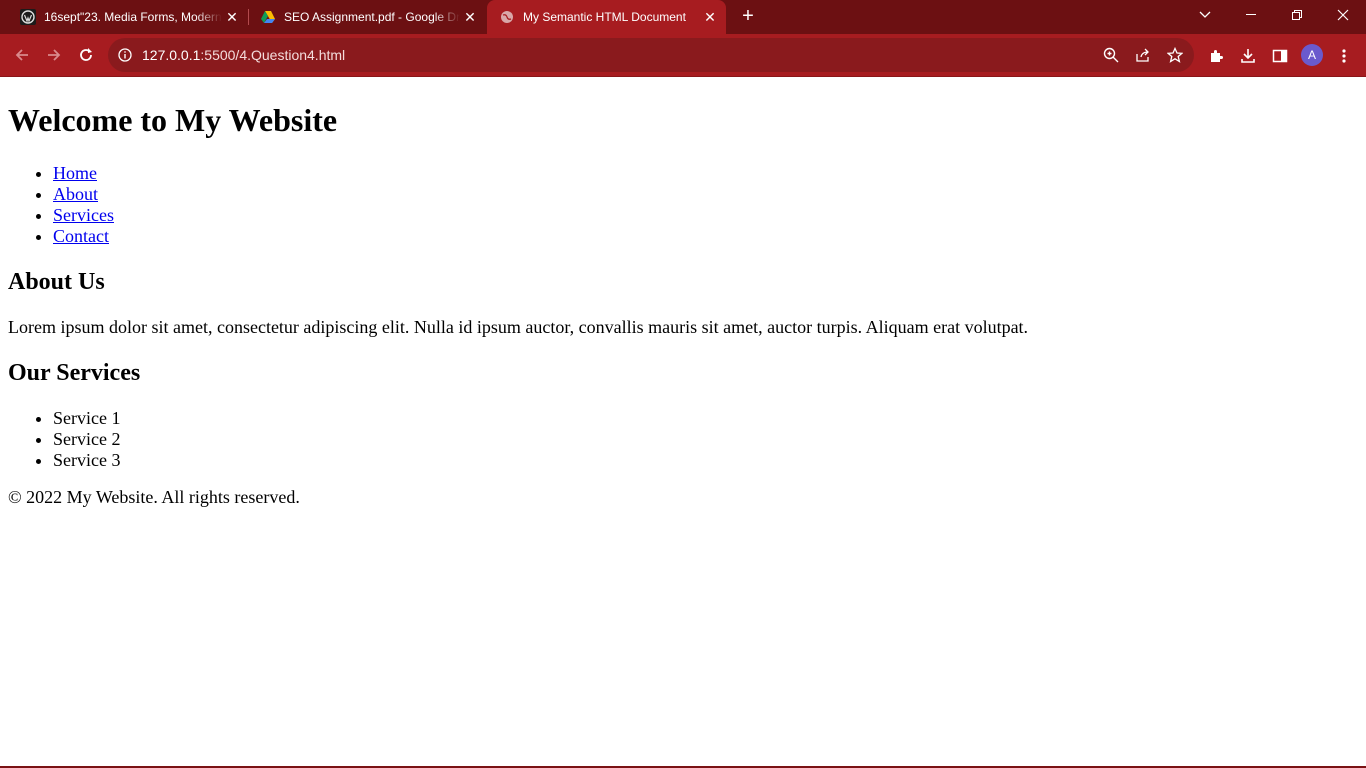  I want to click on google-drive-icon, so click(268, 17).